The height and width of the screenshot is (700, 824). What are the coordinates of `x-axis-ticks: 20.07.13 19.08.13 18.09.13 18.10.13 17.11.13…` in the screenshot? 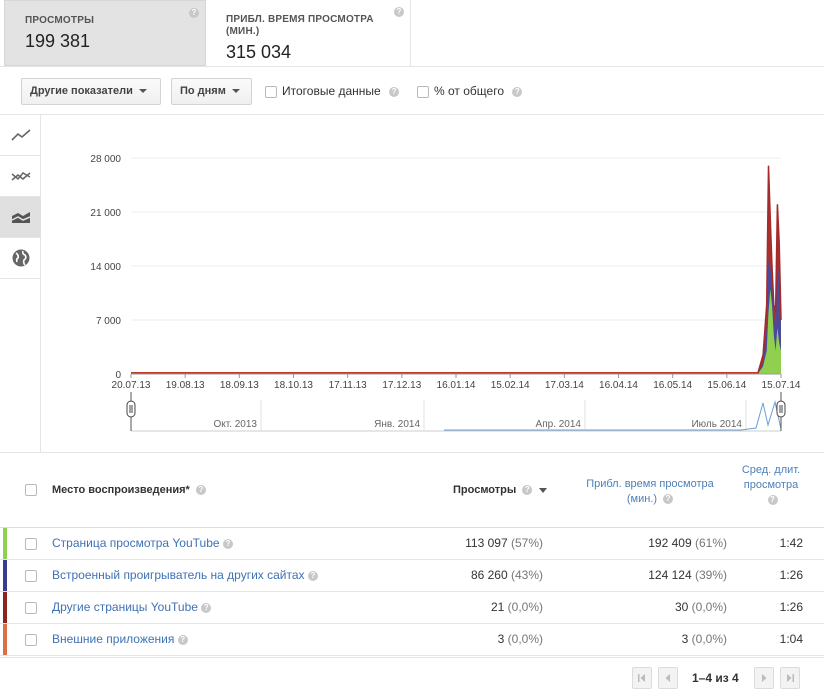 It's located at (456, 382).